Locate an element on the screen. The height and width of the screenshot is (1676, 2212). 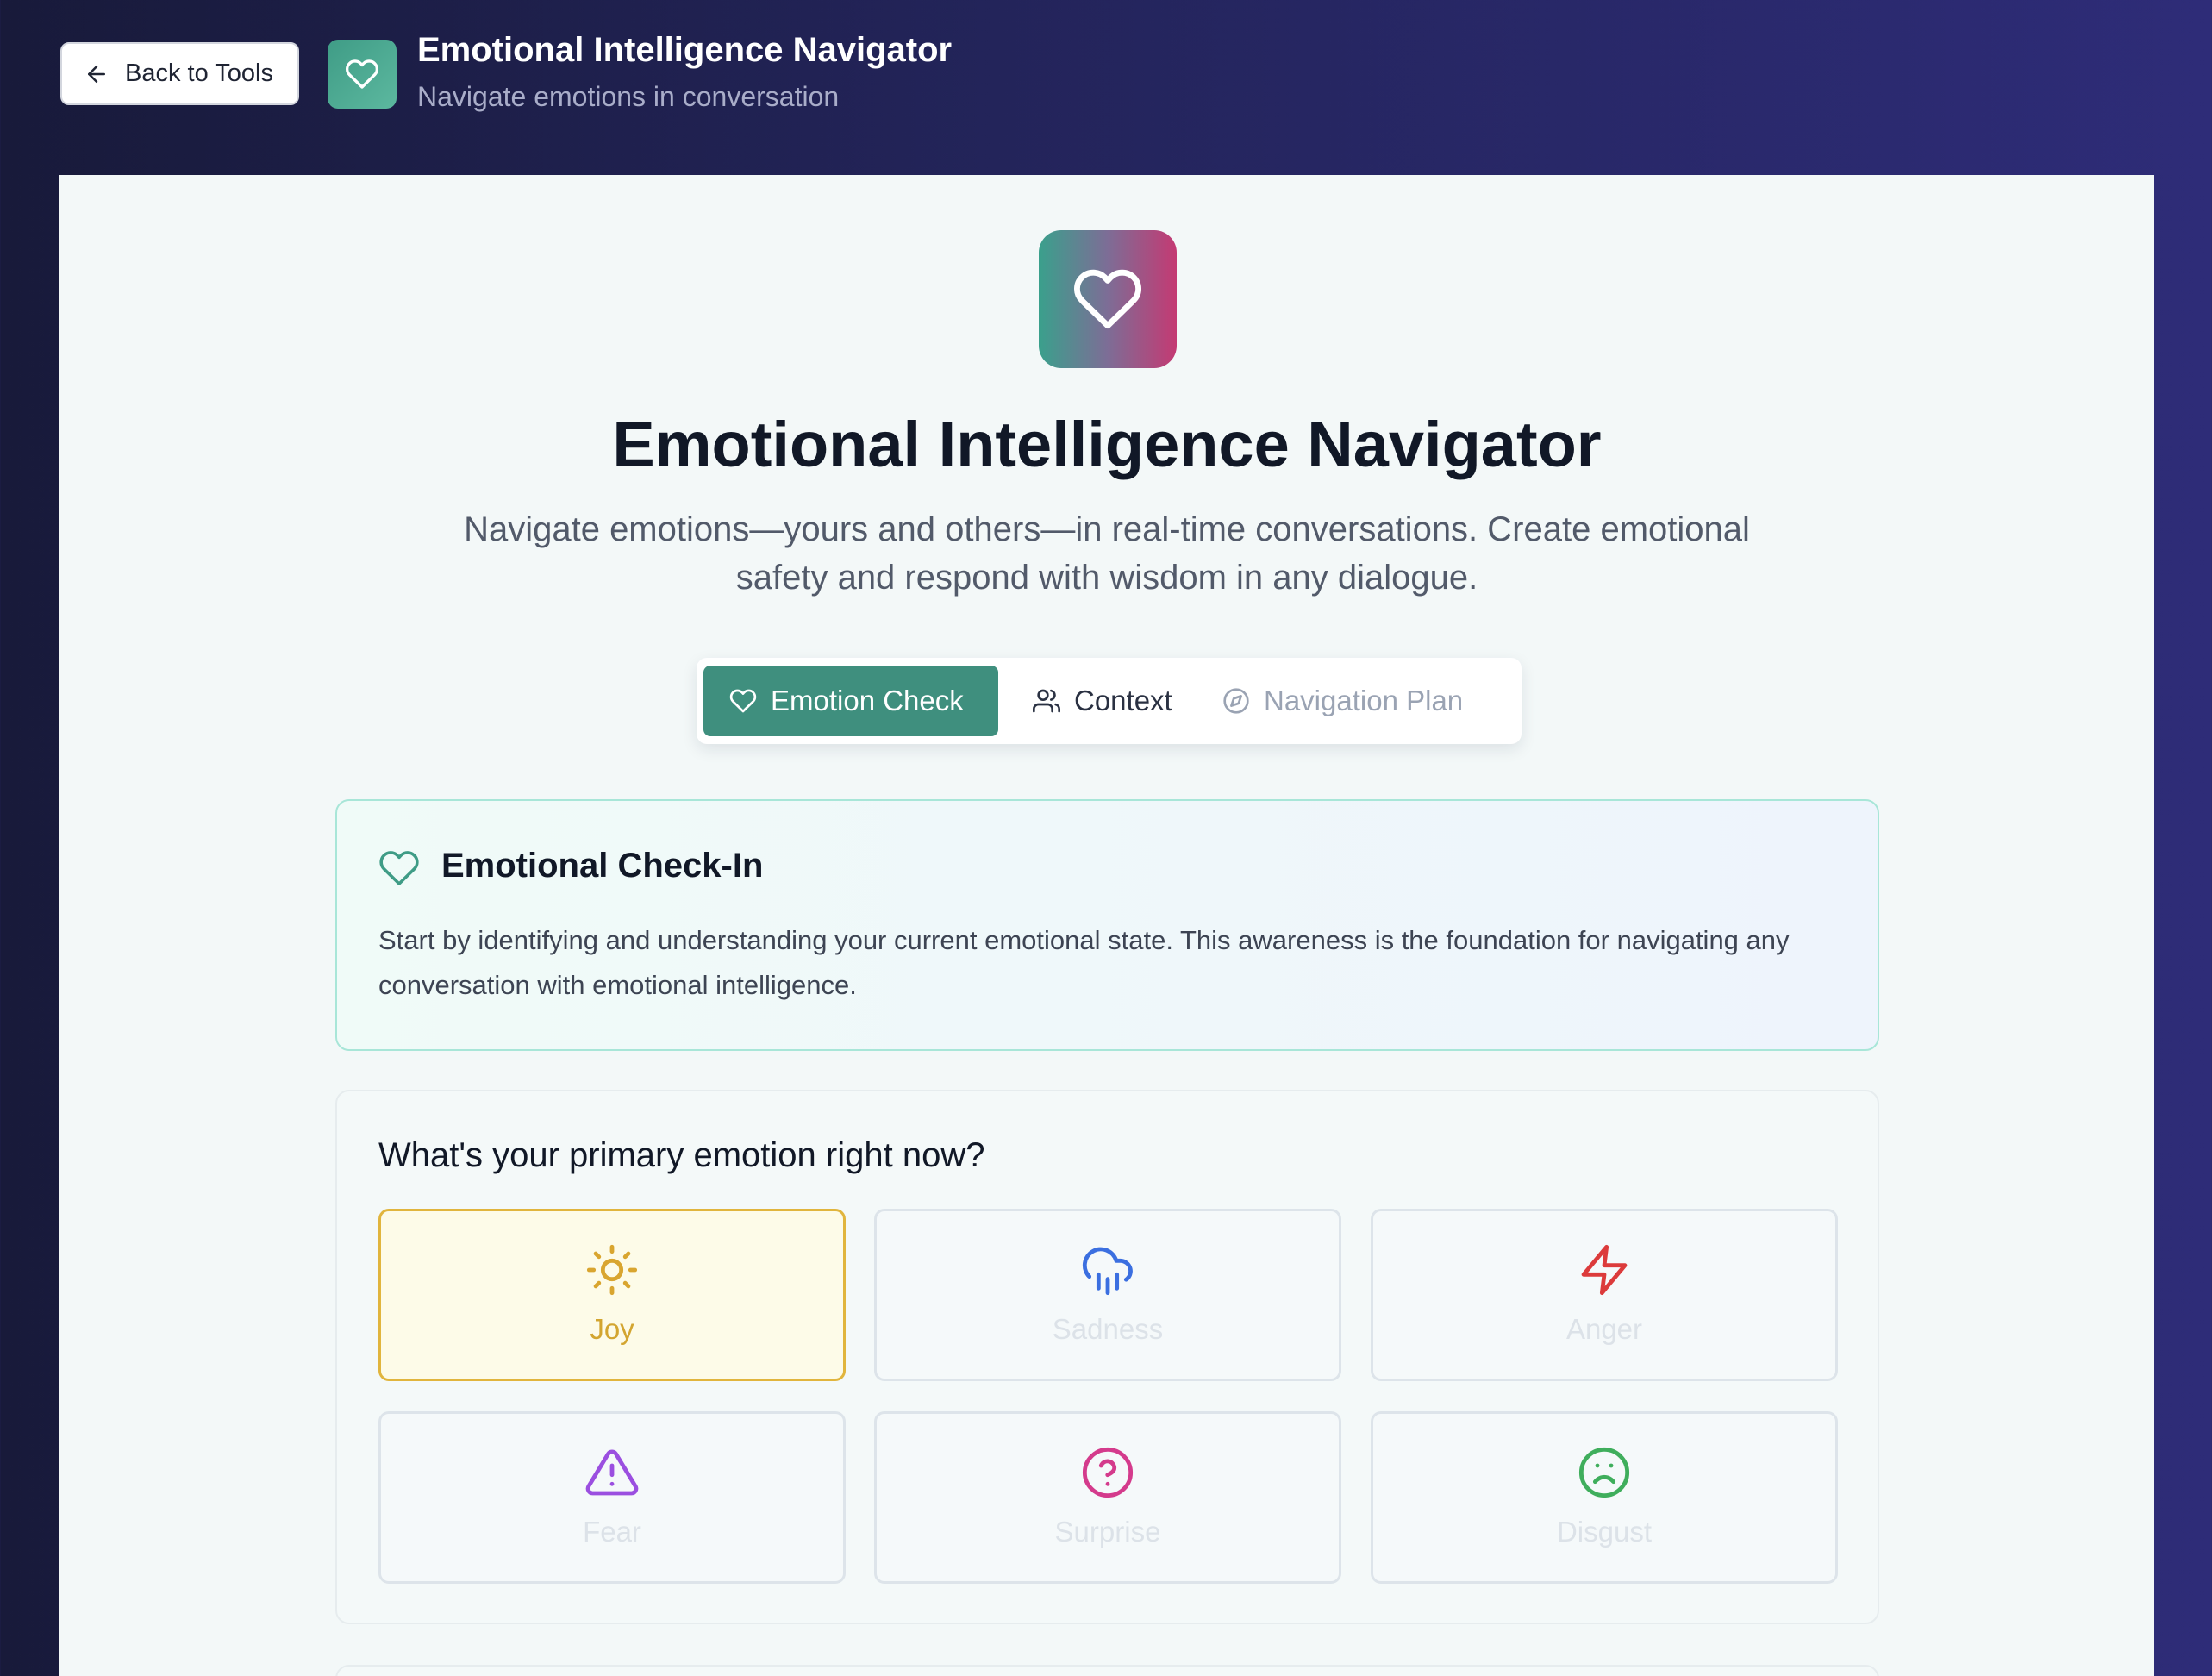
frown-icon is located at coordinates (1604, 1473).